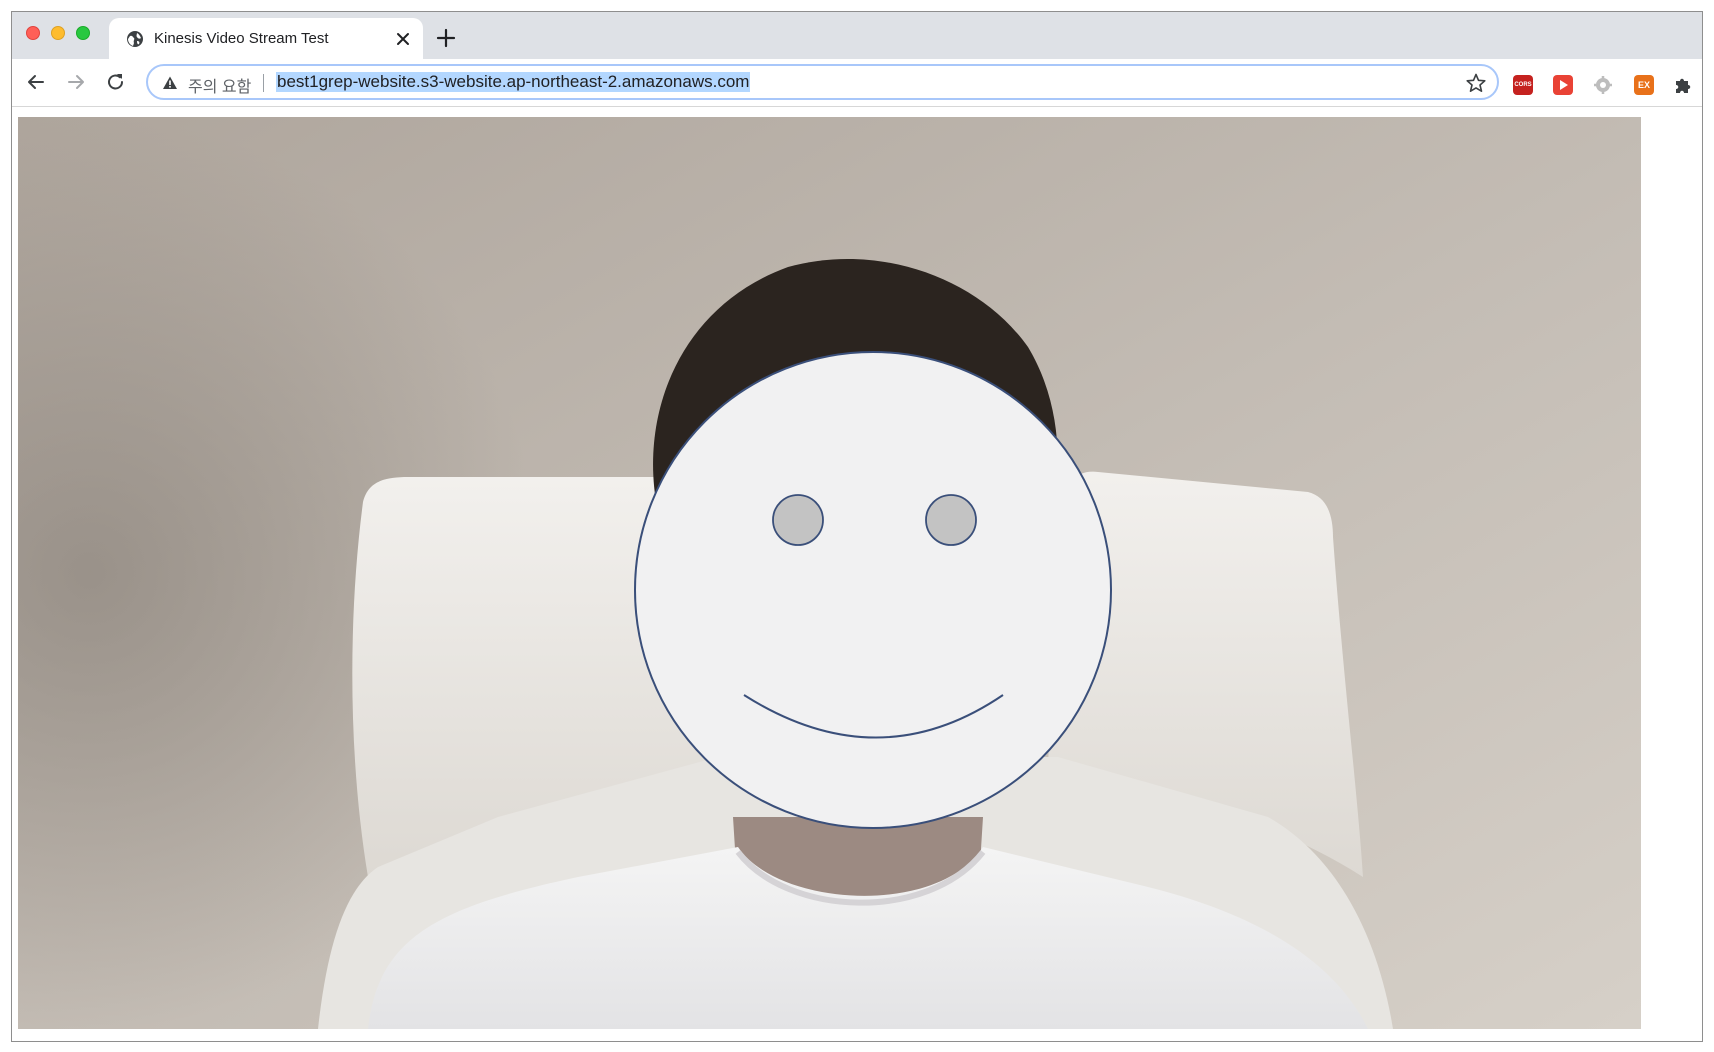  What do you see at coordinates (1644, 85) in the screenshot?
I see `ex-extension-icon: EX` at bounding box center [1644, 85].